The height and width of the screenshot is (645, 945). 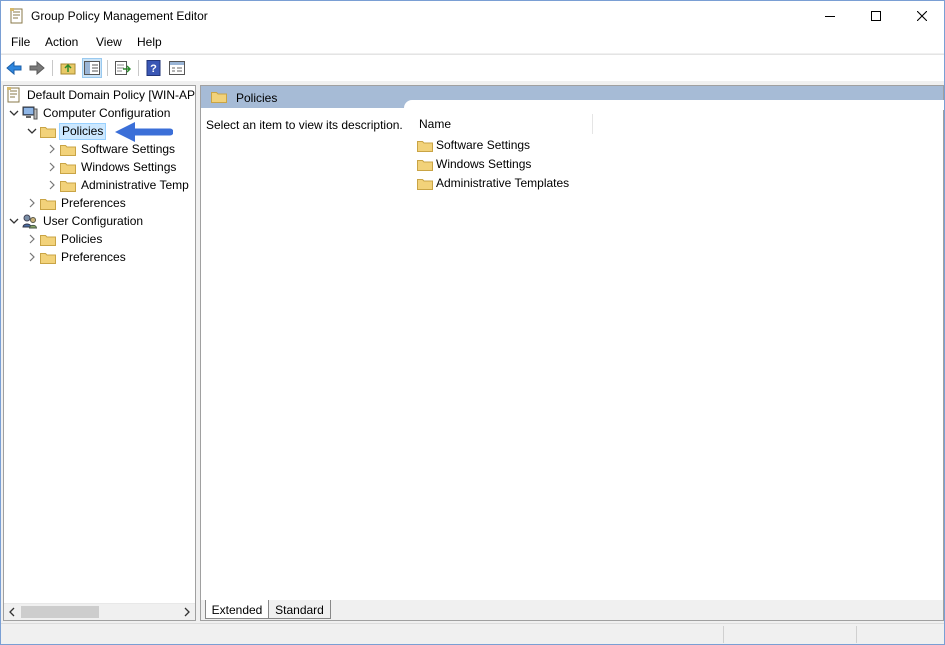 I want to click on tab-extended: Extended, so click(x=237, y=609).